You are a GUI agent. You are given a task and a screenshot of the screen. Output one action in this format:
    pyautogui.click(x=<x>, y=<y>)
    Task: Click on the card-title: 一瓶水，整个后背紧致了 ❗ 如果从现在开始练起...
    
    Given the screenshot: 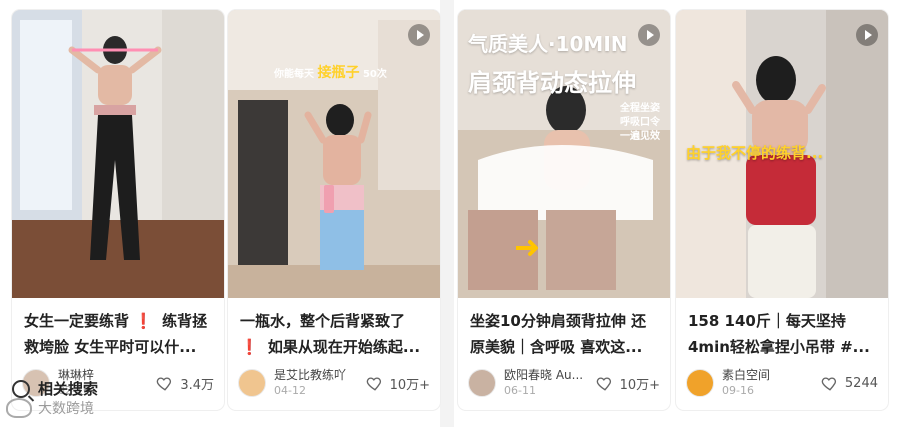 What is the action you would take?
    pyautogui.click(x=335, y=334)
    